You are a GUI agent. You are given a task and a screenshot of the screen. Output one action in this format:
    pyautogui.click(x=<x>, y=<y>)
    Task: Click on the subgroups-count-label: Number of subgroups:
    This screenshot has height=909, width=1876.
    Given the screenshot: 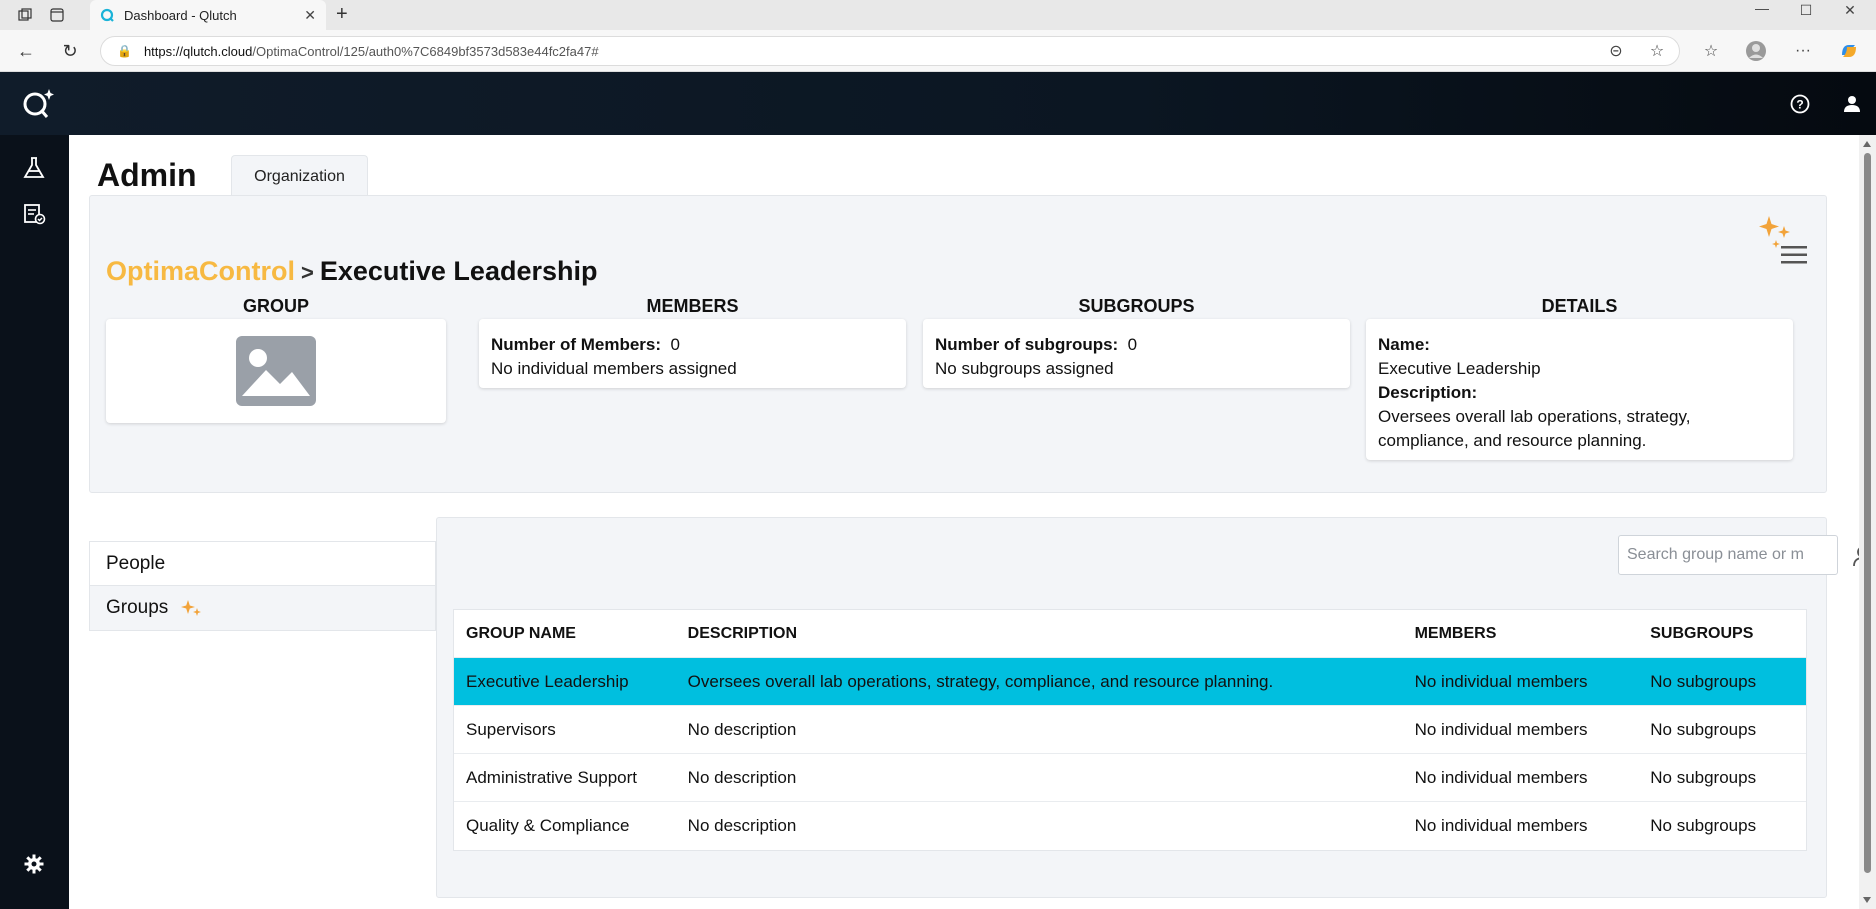 What is the action you would take?
    pyautogui.click(x=1027, y=344)
    